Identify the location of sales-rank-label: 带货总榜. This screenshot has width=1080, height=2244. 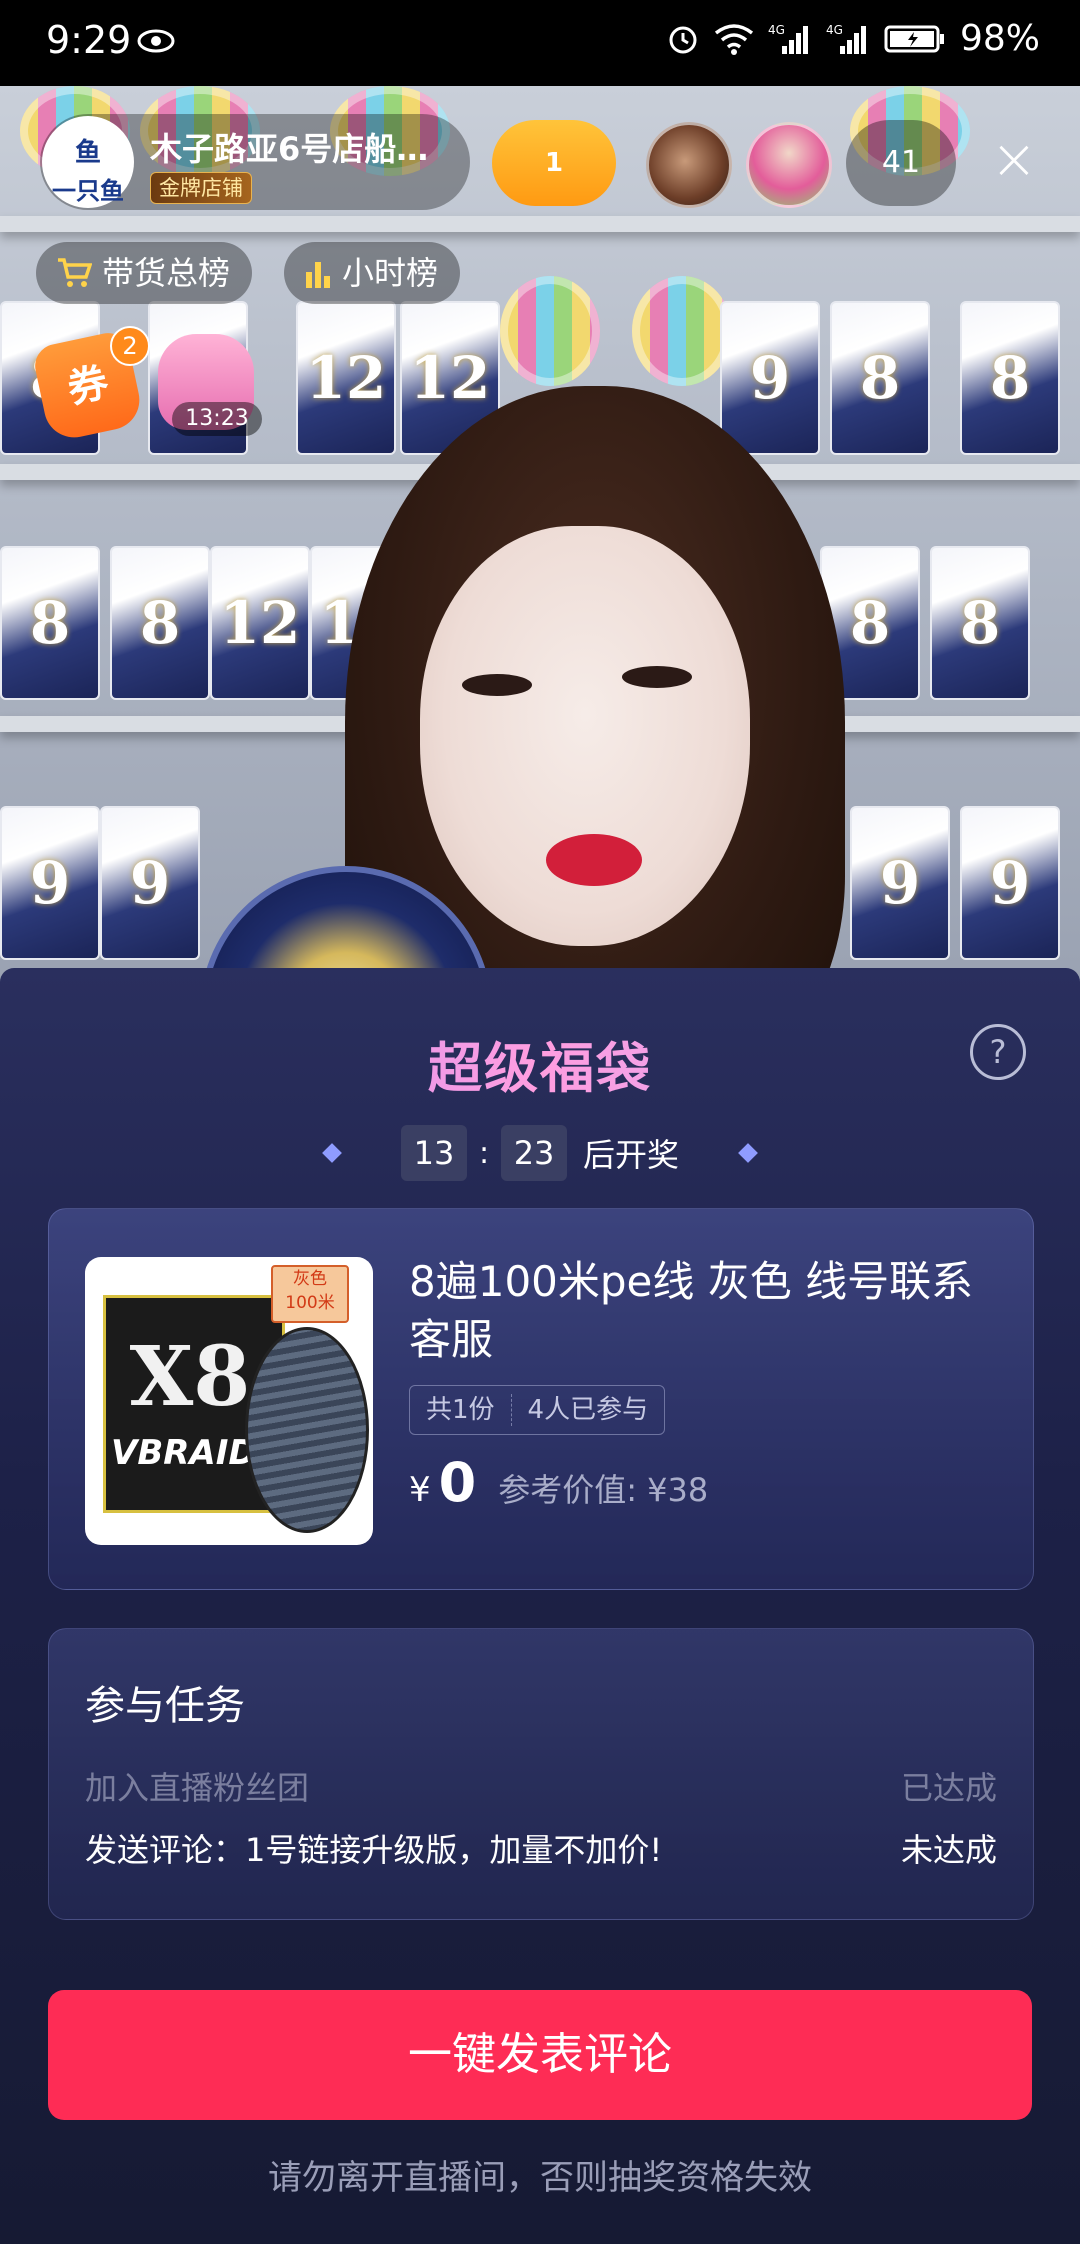
(166, 273).